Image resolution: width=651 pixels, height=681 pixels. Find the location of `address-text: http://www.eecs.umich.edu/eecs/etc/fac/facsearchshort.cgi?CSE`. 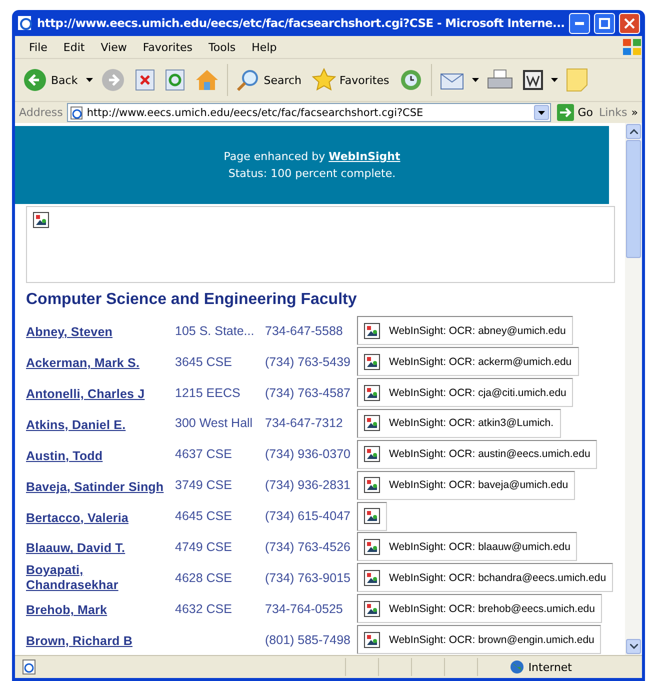

address-text: http://www.eecs.umich.edu/eecs/etc/fac/facsearchshort.cgi?CSE is located at coordinates (255, 112).